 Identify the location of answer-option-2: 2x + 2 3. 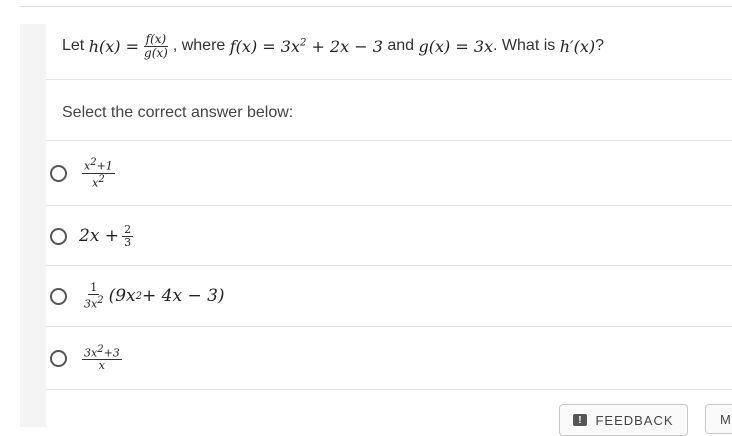
(376, 236).